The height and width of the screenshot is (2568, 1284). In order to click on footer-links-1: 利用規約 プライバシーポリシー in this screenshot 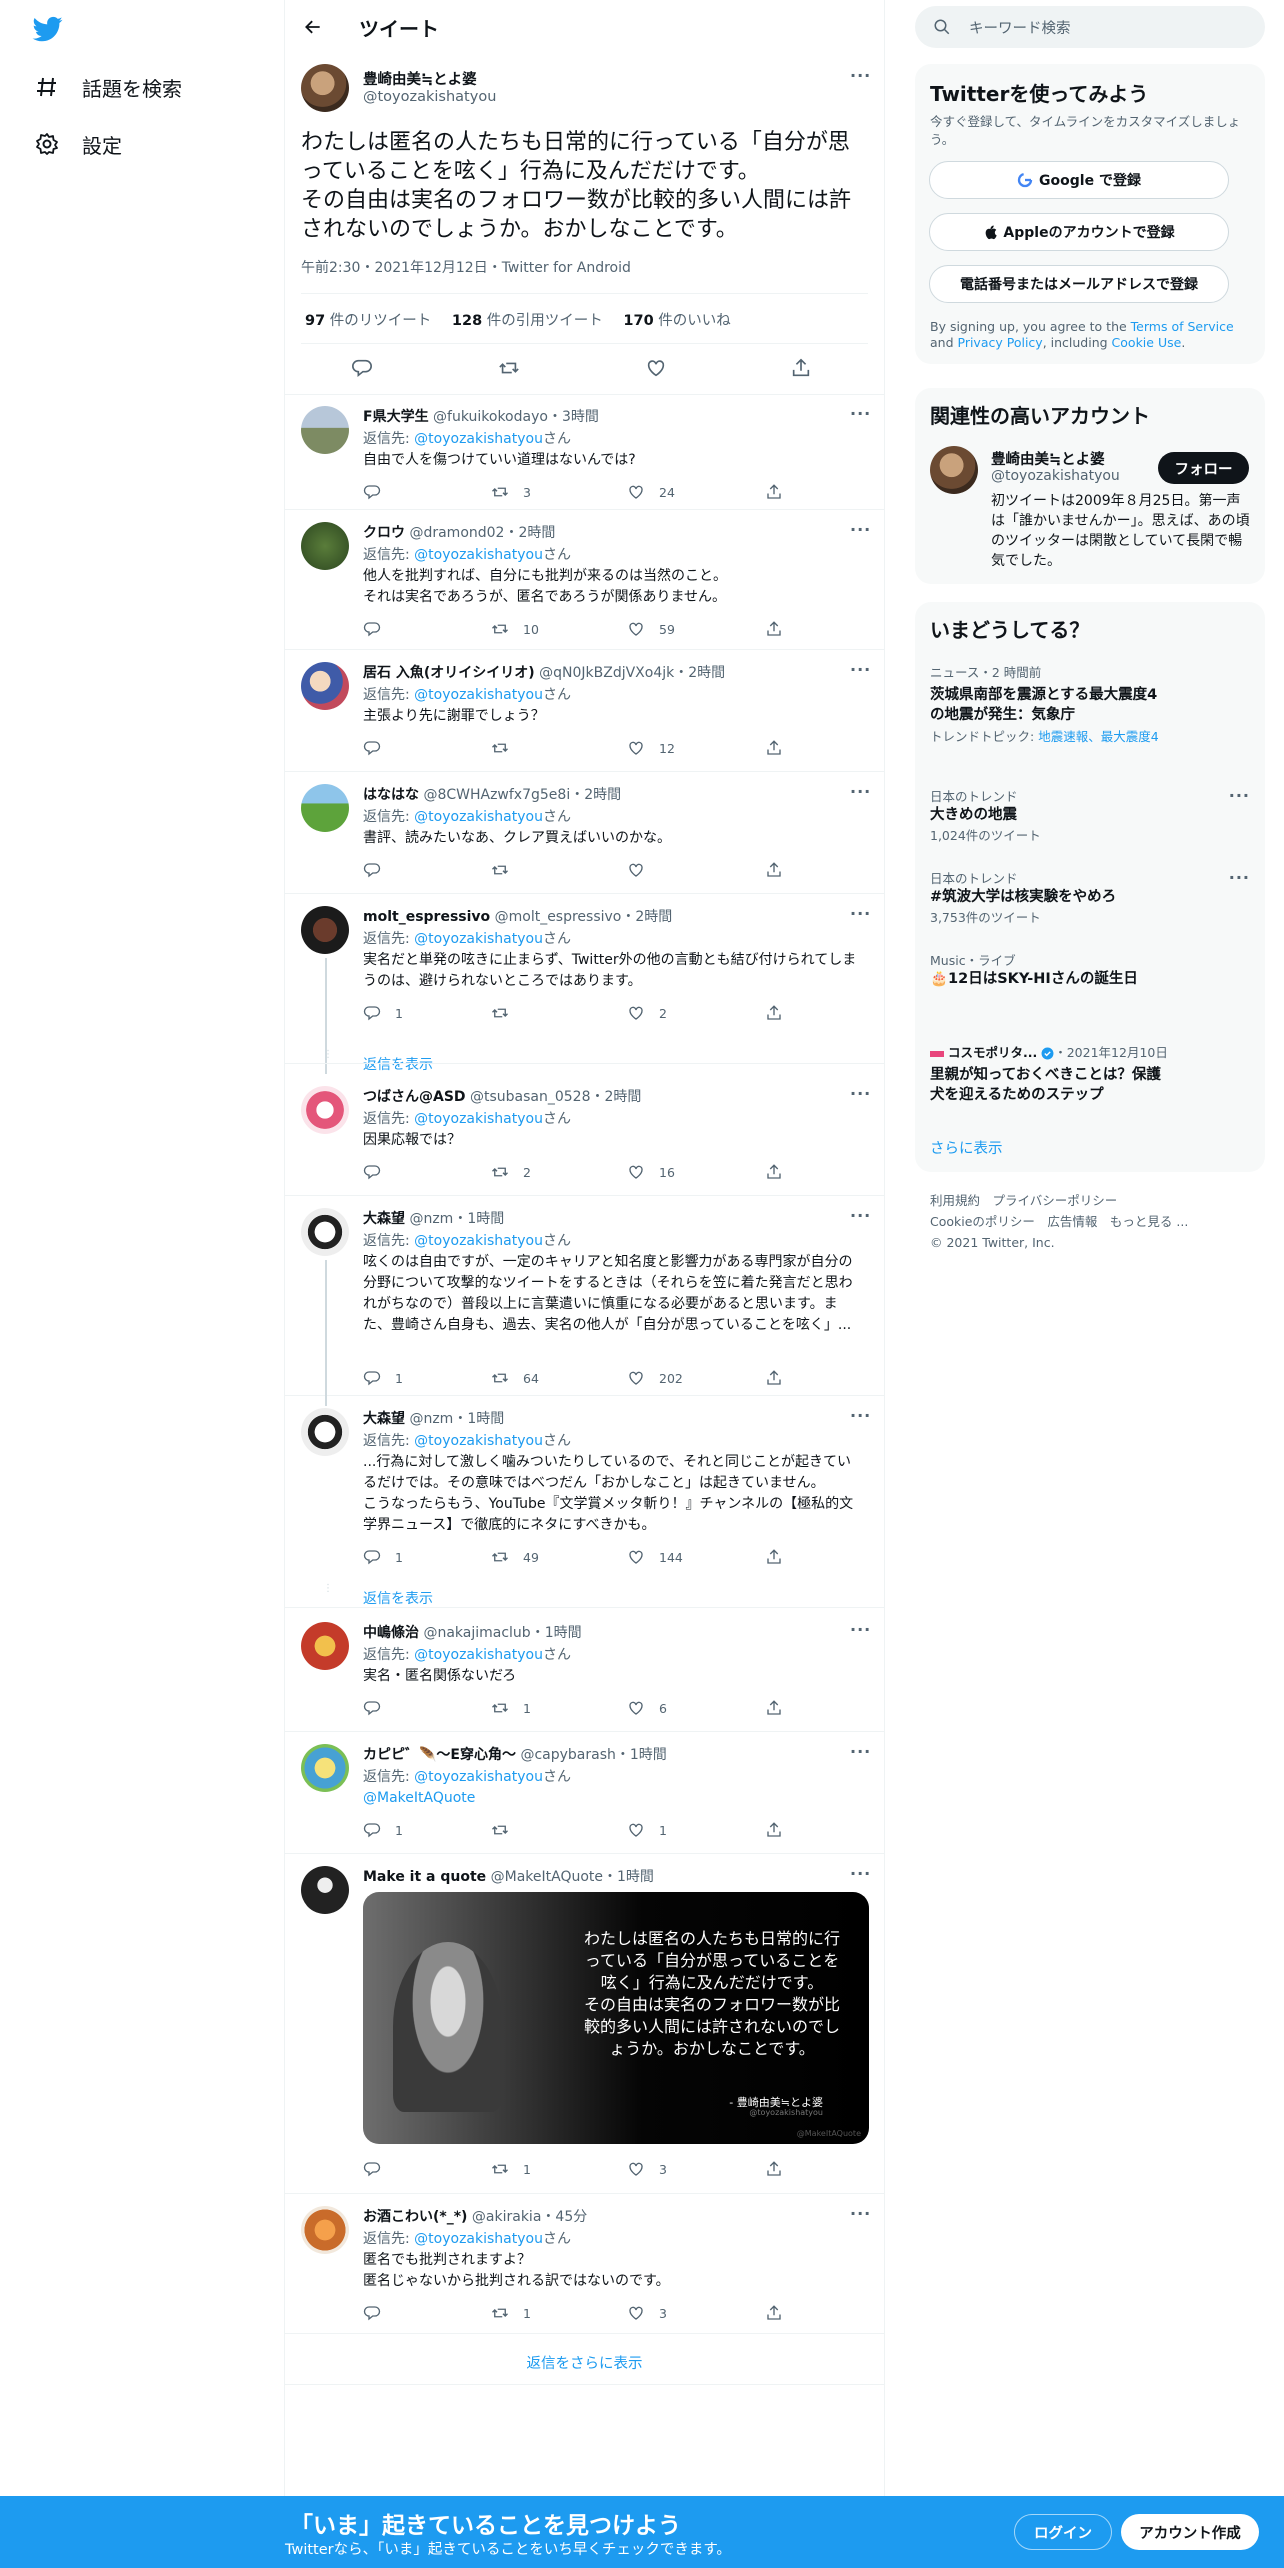, I will do `click(1090, 1200)`.